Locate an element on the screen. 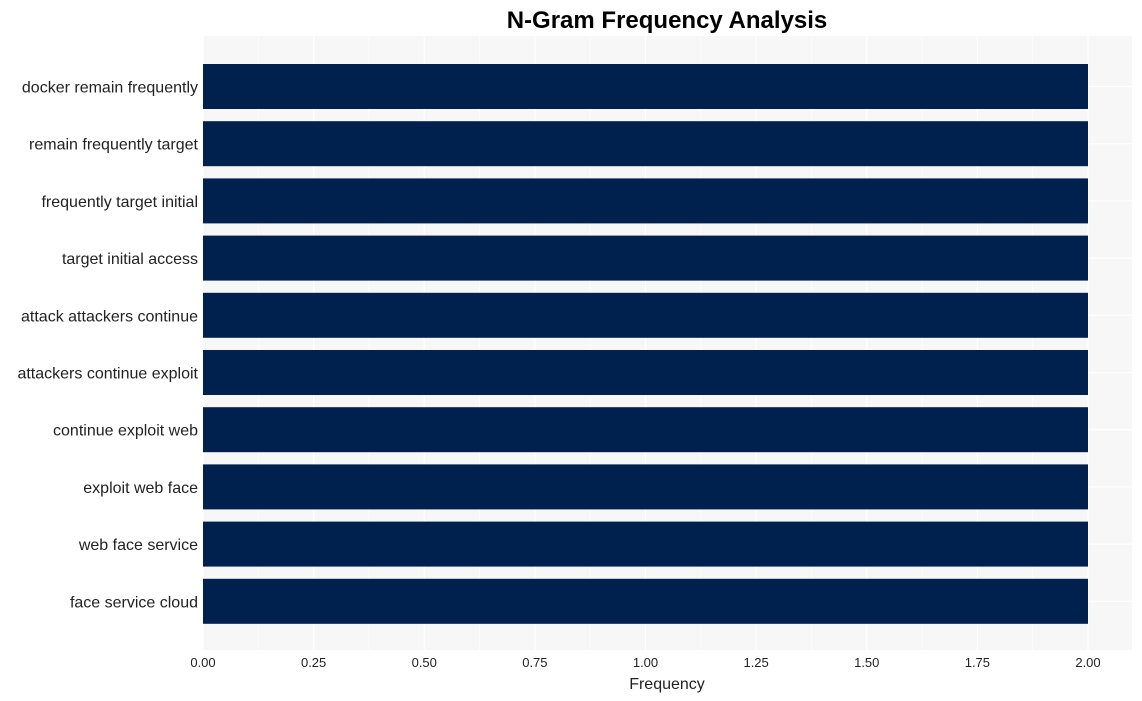 The height and width of the screenshot is (701, 1142). y-tick-label: remain frequently target is located at coordinates (114, 145).